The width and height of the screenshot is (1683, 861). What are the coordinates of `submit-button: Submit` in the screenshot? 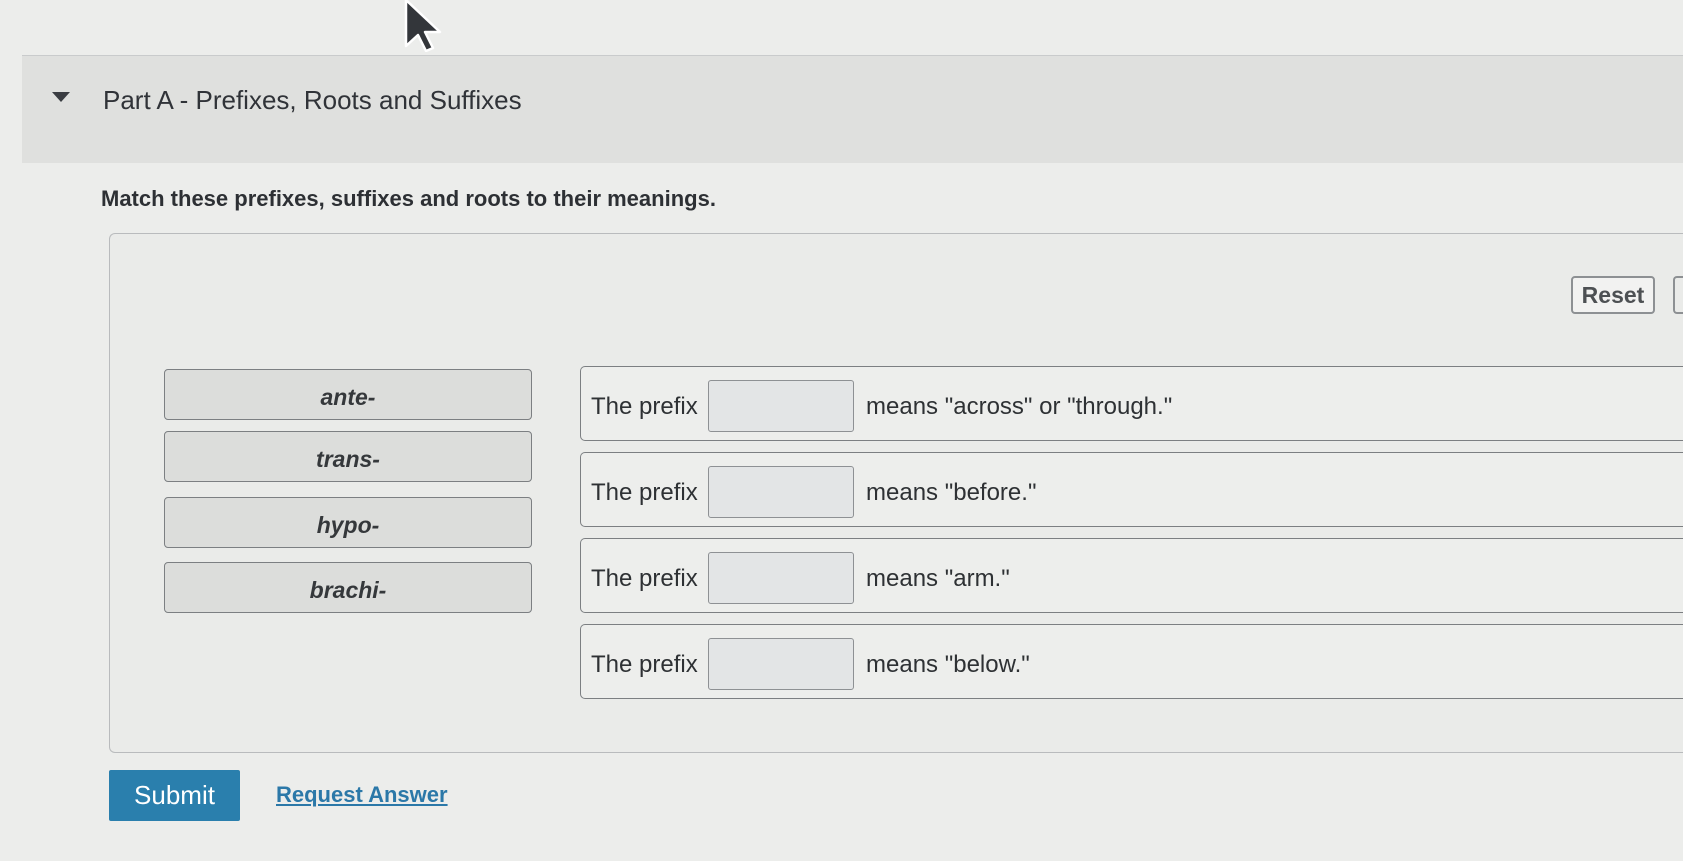 It's located at (174, 795).